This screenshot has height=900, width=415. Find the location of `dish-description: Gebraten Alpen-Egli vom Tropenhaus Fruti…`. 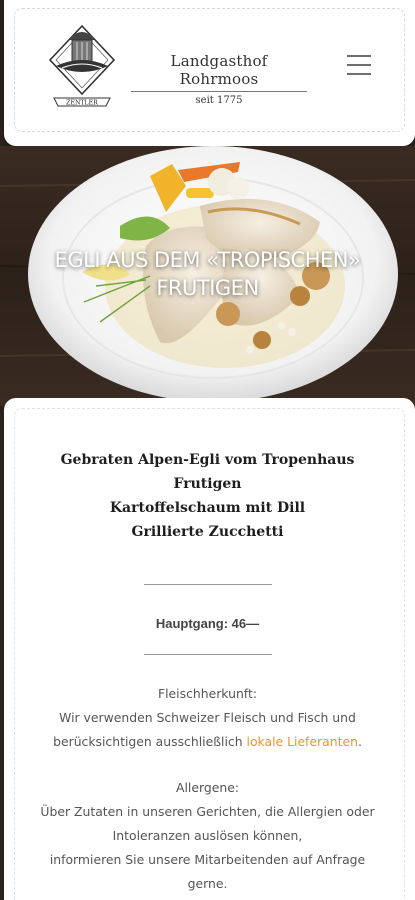

dish-description: Gebraten Alpen-Egli vom Tropenhaus Fruti… is located at coordinates (207, 496).